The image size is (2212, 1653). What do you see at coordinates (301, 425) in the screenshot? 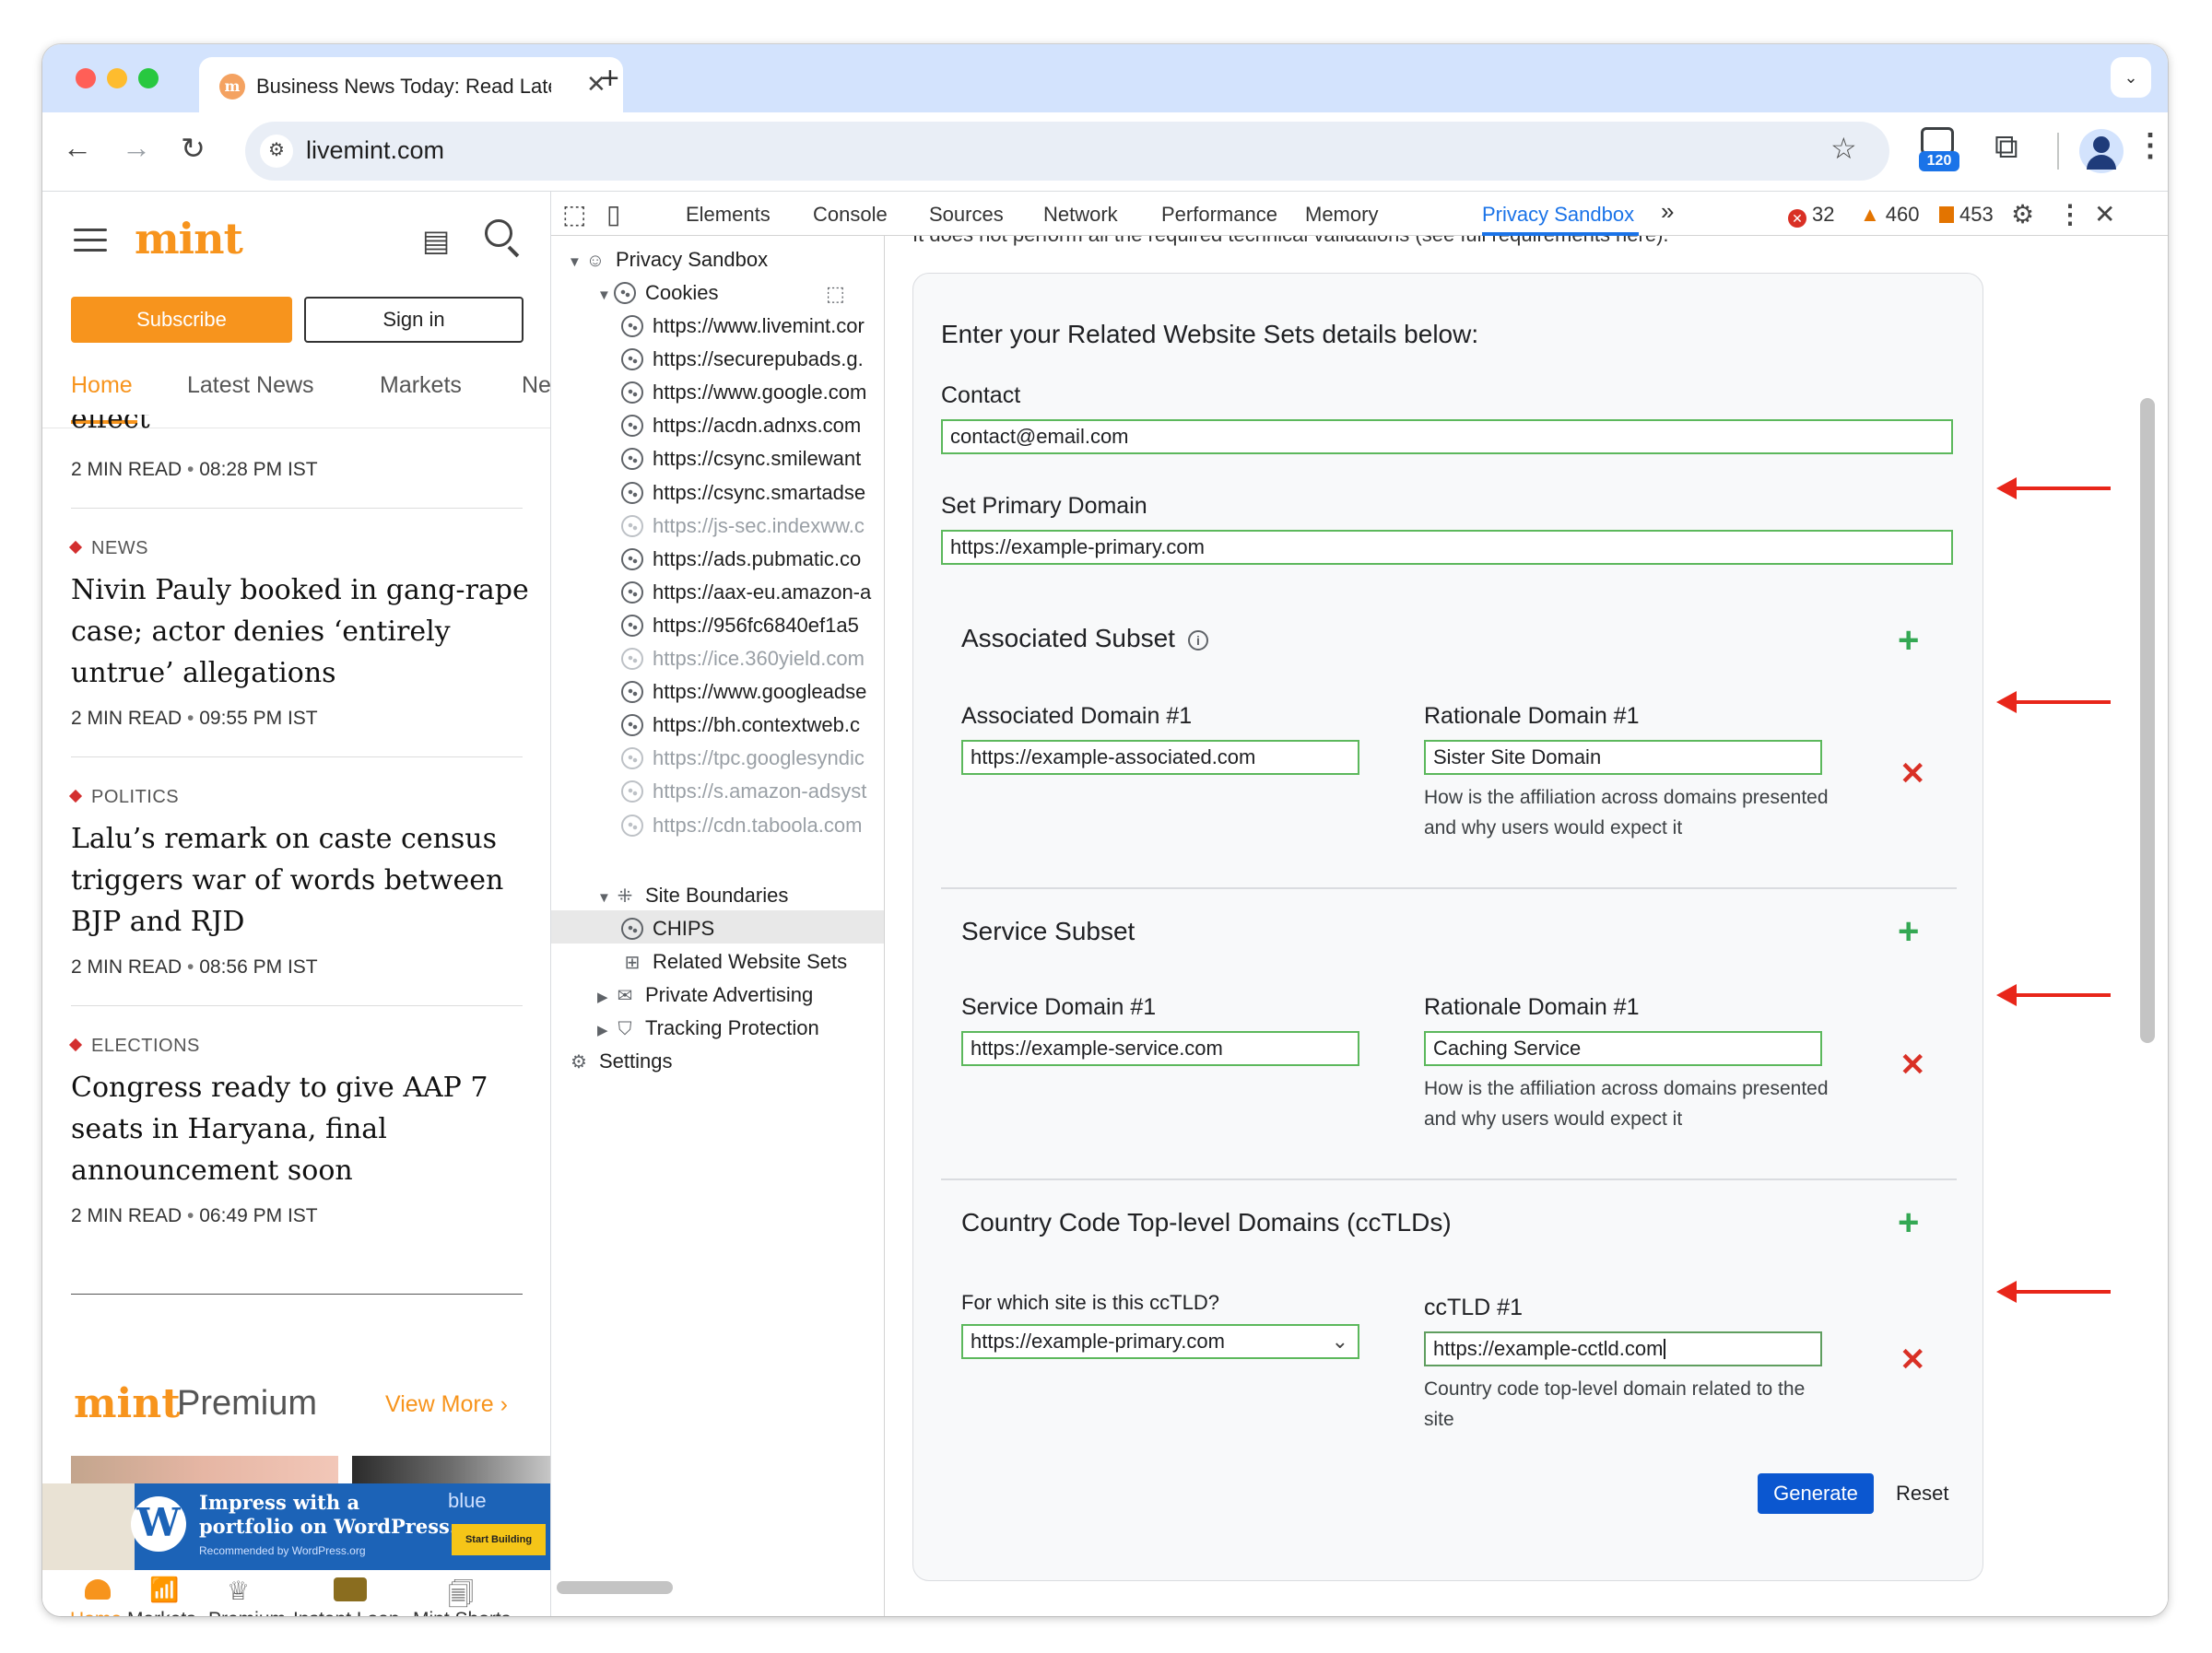
I see `article-headline: effect` at bounding box center [301, 425].